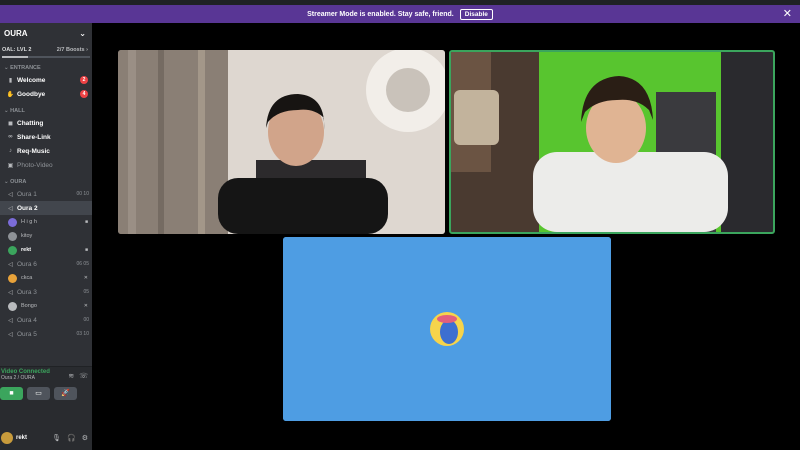  I want to click on server-header: OURA ⌄, so click(46, 33).